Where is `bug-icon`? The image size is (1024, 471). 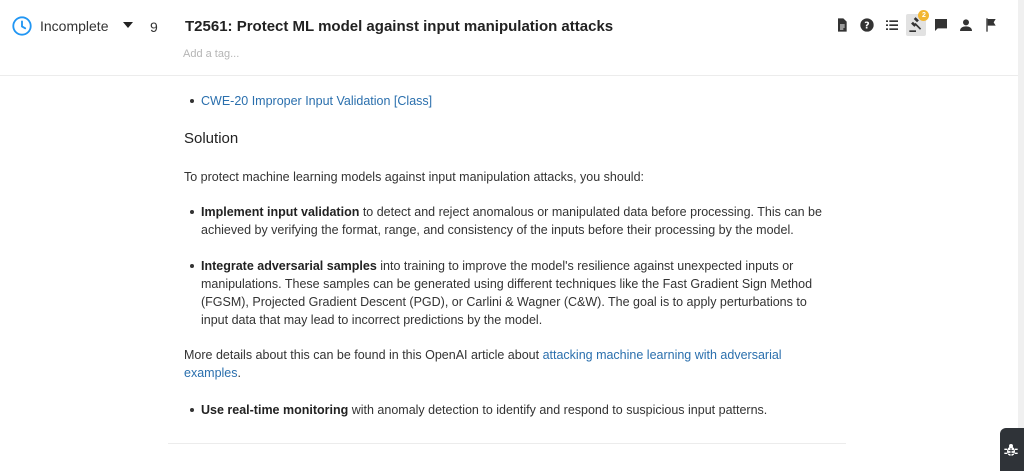 bug-icon is located at coordinates (1011, 450).